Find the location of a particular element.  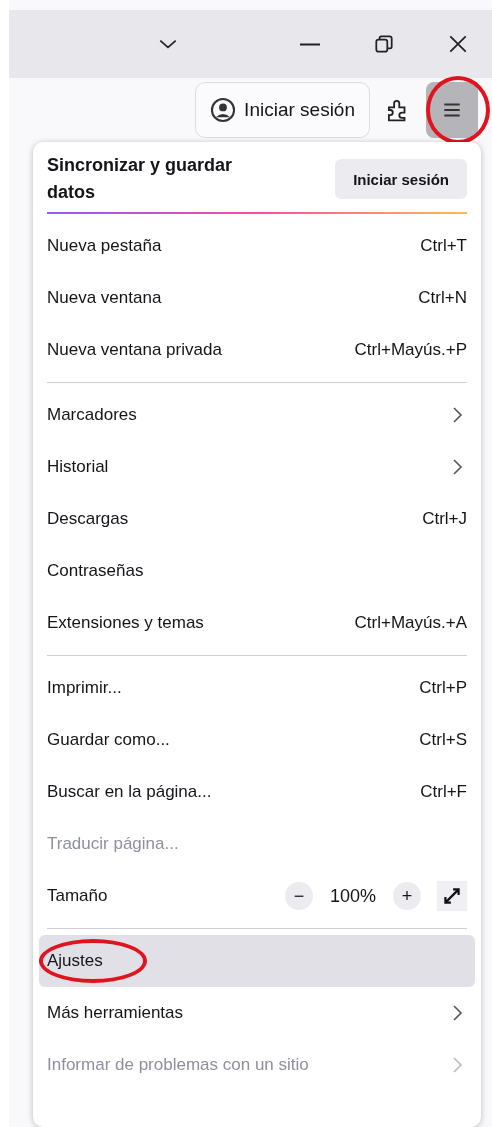

minimize-icon is located at coordinates (310, 44).